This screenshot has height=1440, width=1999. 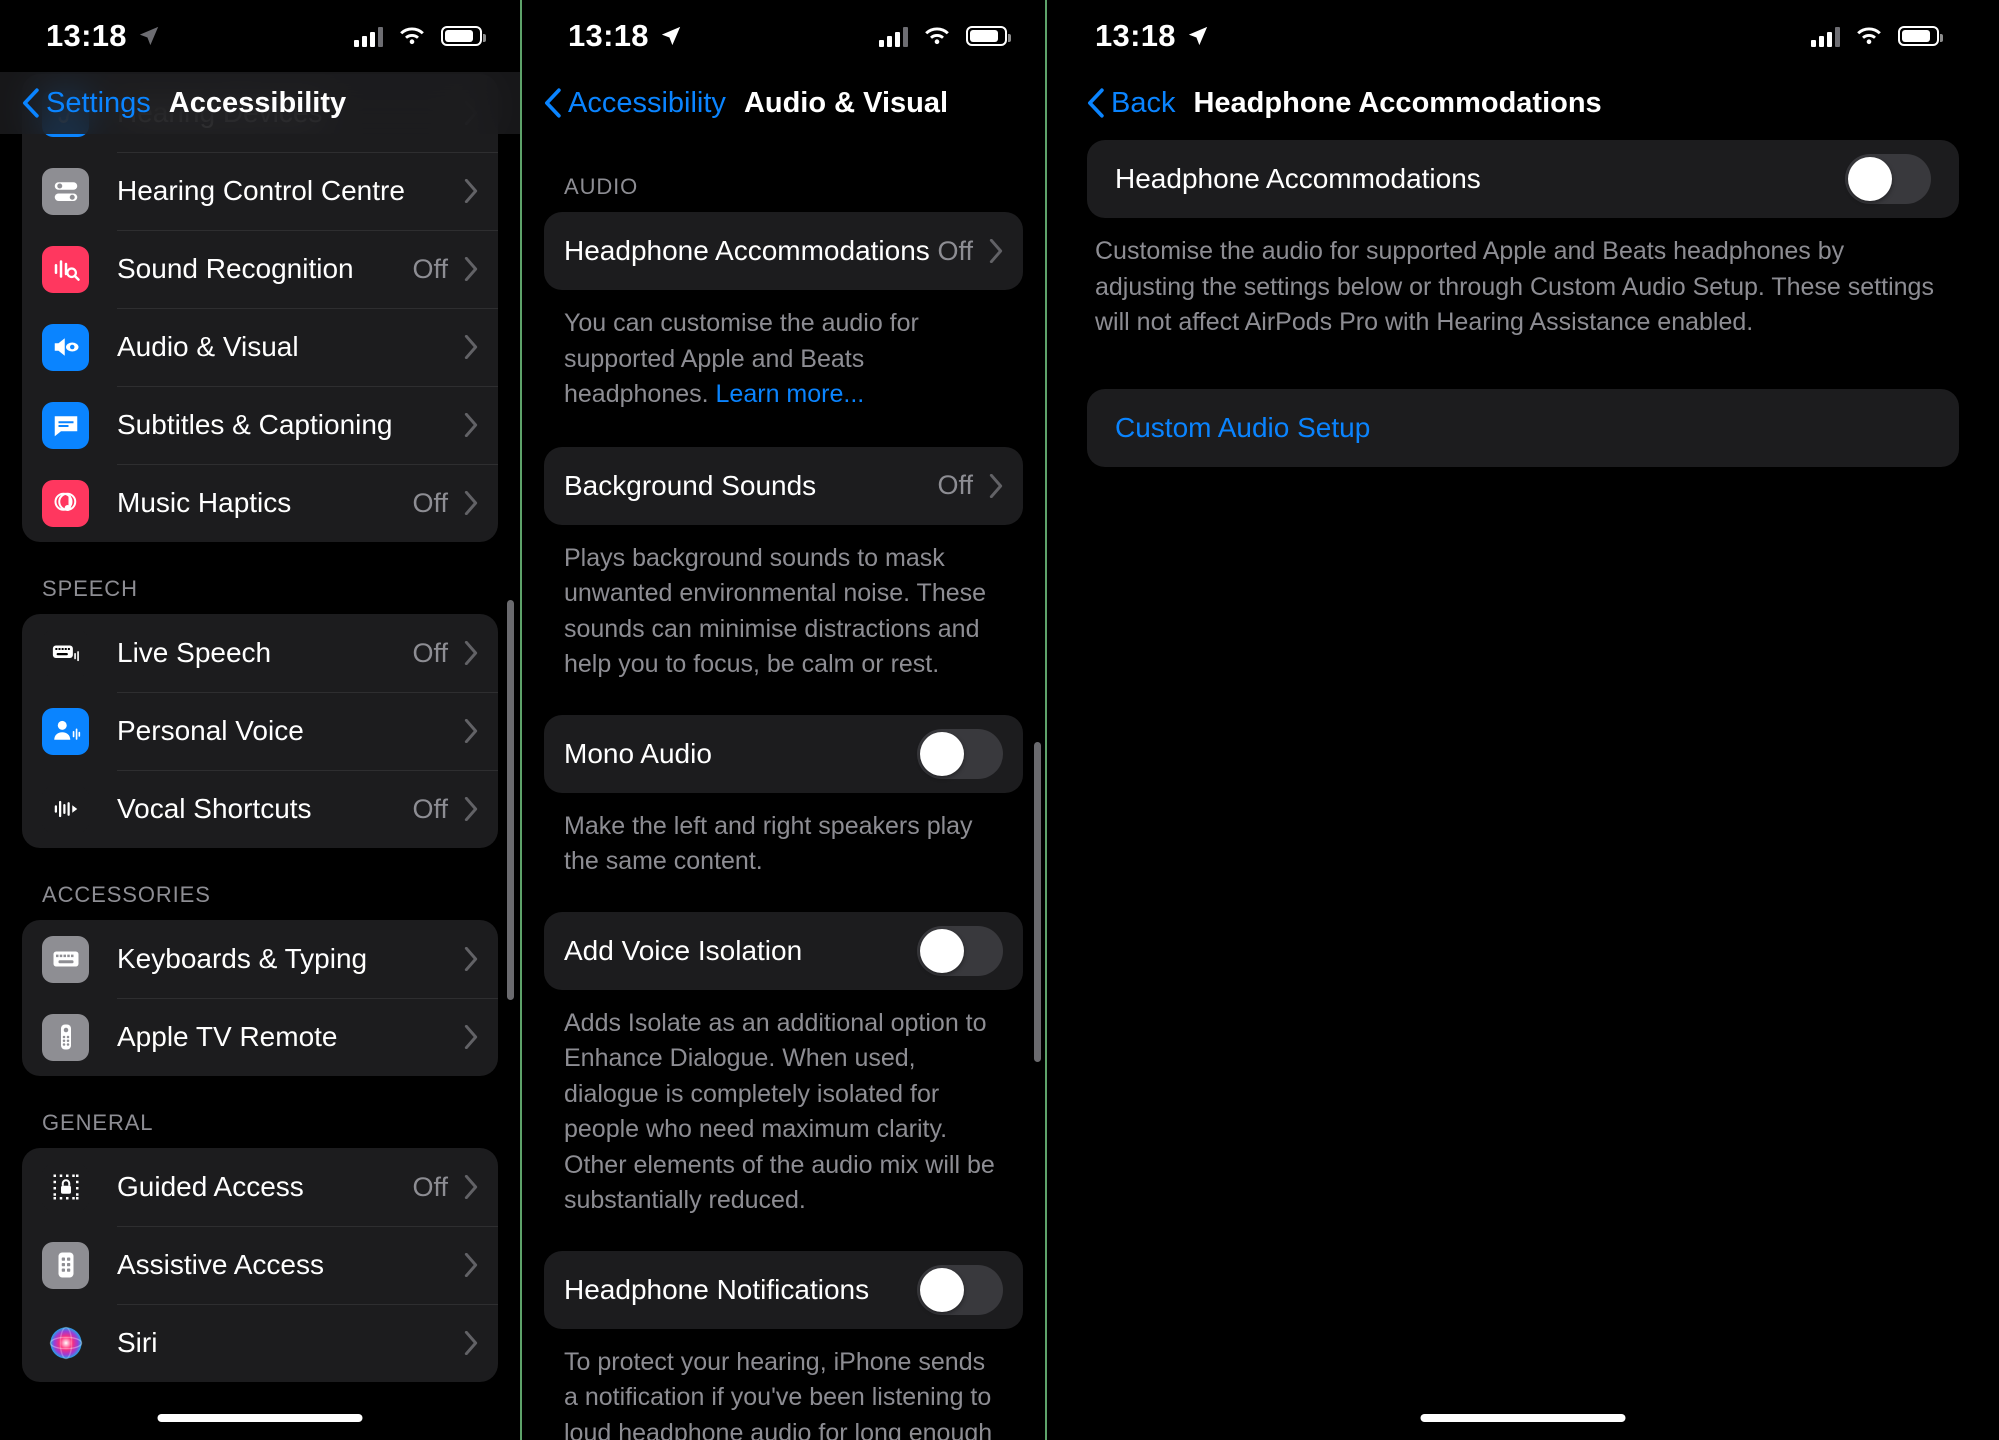 What do you see at coordinates (65, 809) in the screenshot?
I see `vocal-shortcuts-icon` at bounding box center [65, 809].